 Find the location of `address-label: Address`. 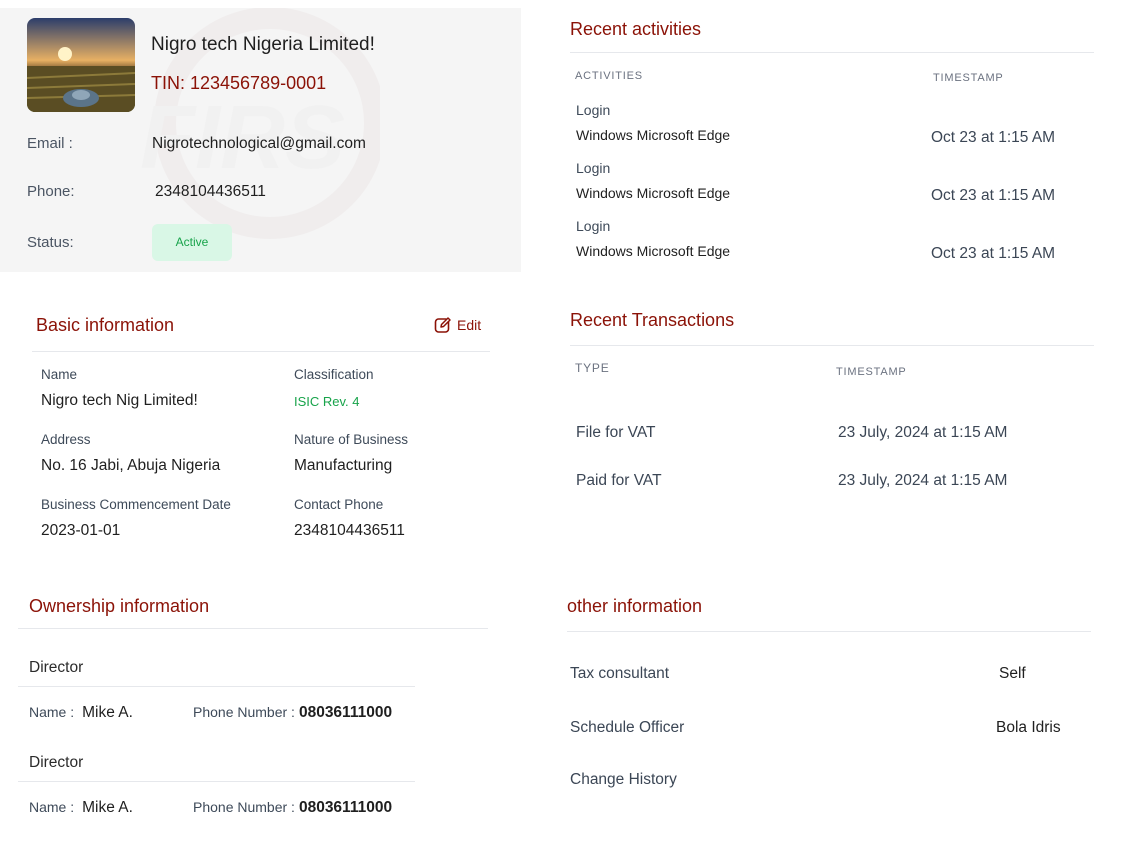

address-label: Address is located at coordinates (66, 439).